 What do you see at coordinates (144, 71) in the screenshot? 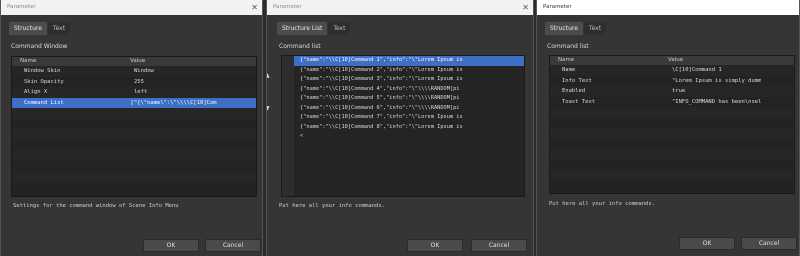
I see `row-value: Window` at bounding box center [144, 71].